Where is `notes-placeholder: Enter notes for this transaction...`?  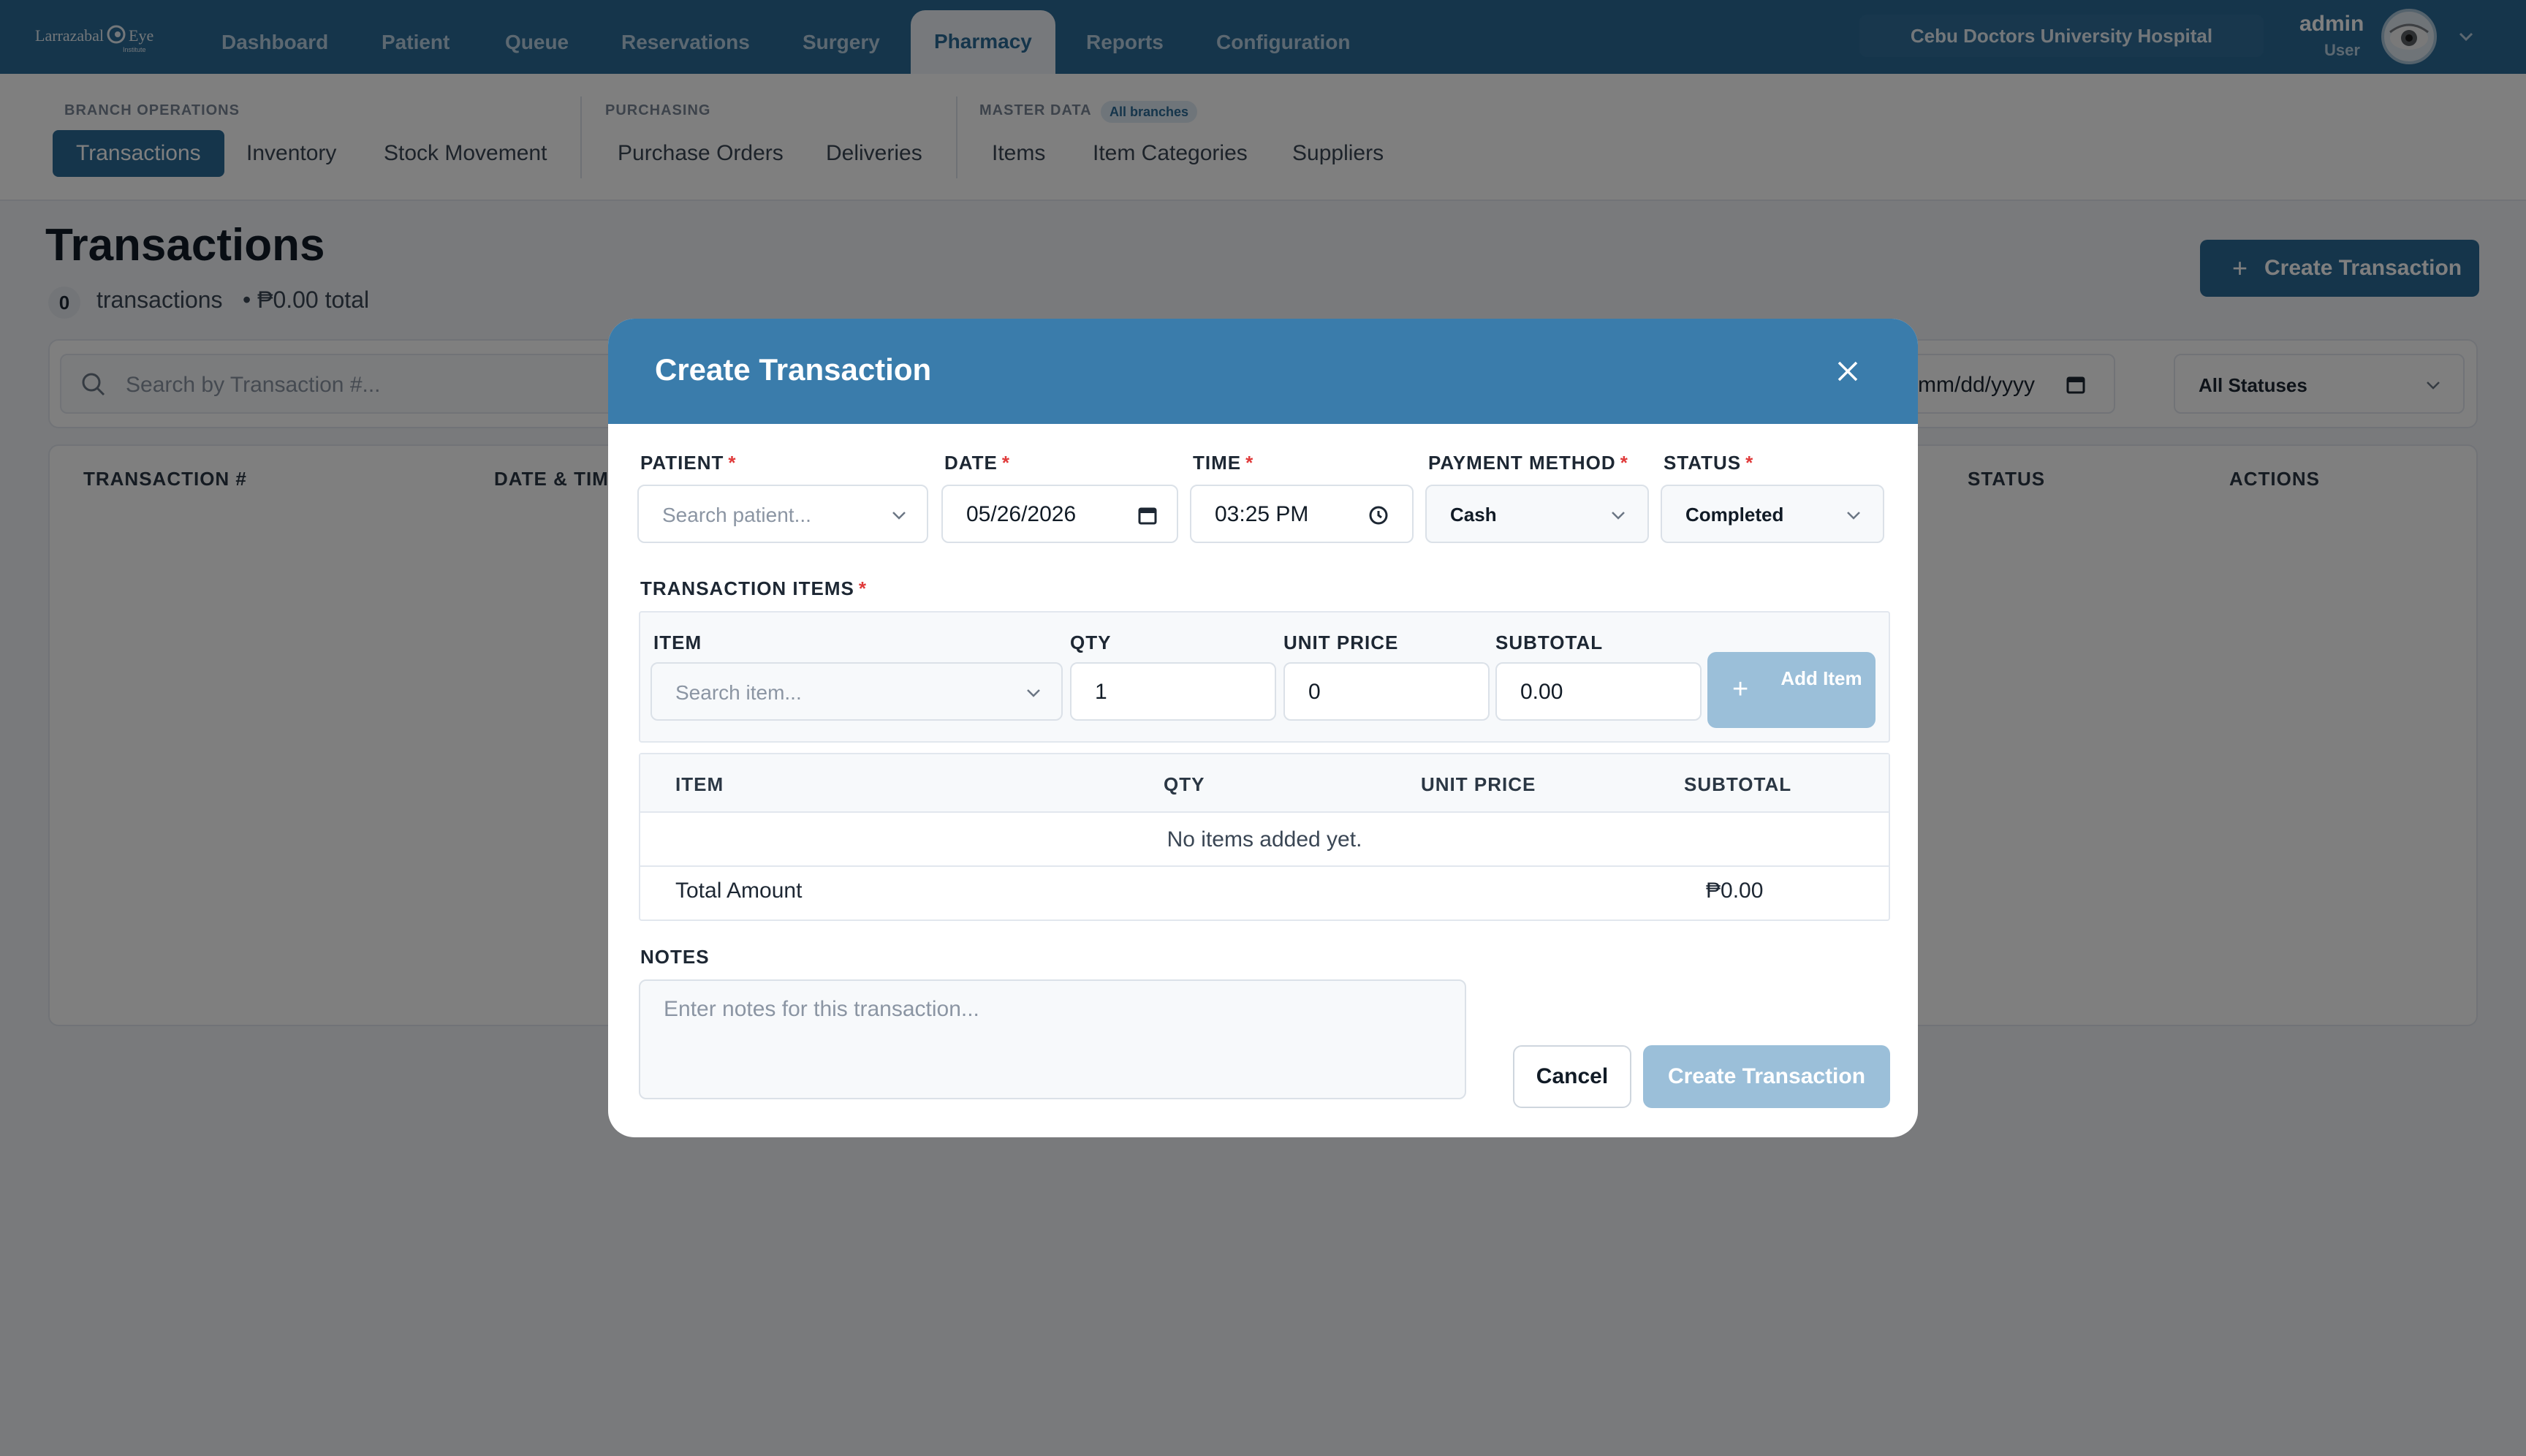
notes-placeholder: Enter notes for this transaction... is located at coordinates (821, 1009).